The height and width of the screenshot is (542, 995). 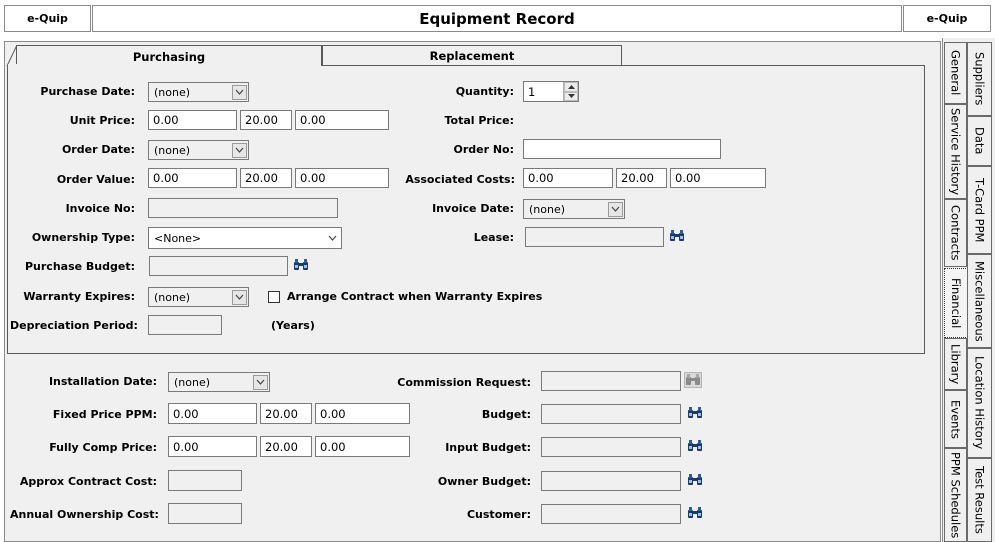 What do you see at coordinates (695, 513) in the screenshot?
I see `customer-binoculars-icon` at bounding box center [695, 513].